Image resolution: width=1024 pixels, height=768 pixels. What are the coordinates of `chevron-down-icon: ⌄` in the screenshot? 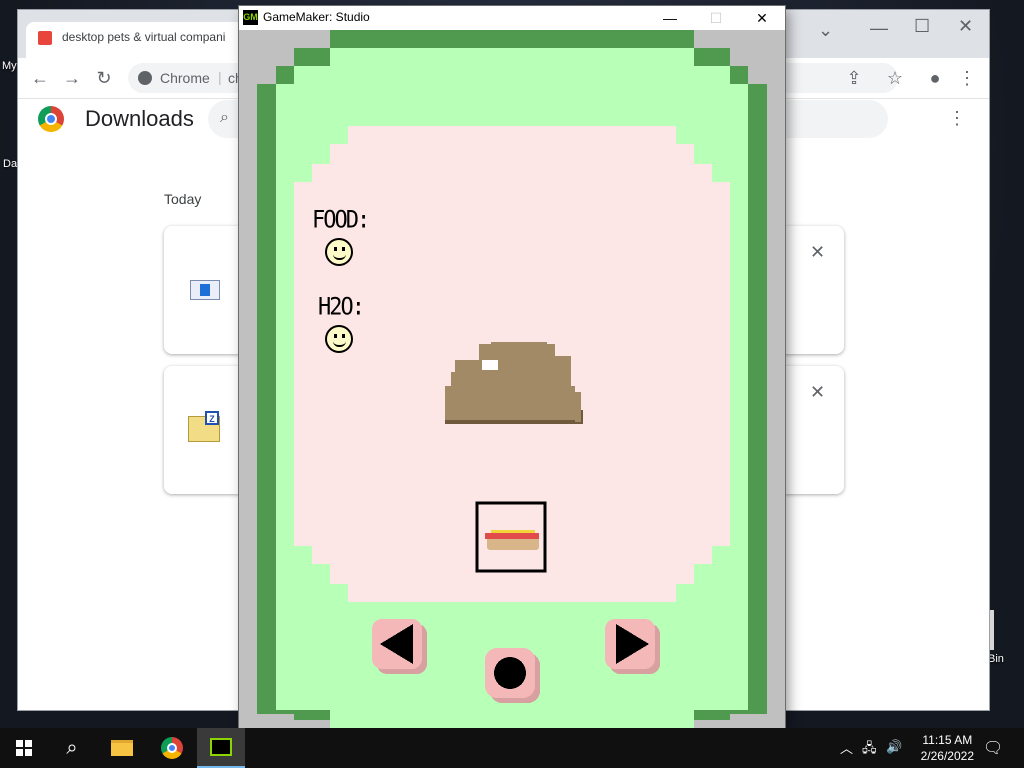 It's located at (825, 30).